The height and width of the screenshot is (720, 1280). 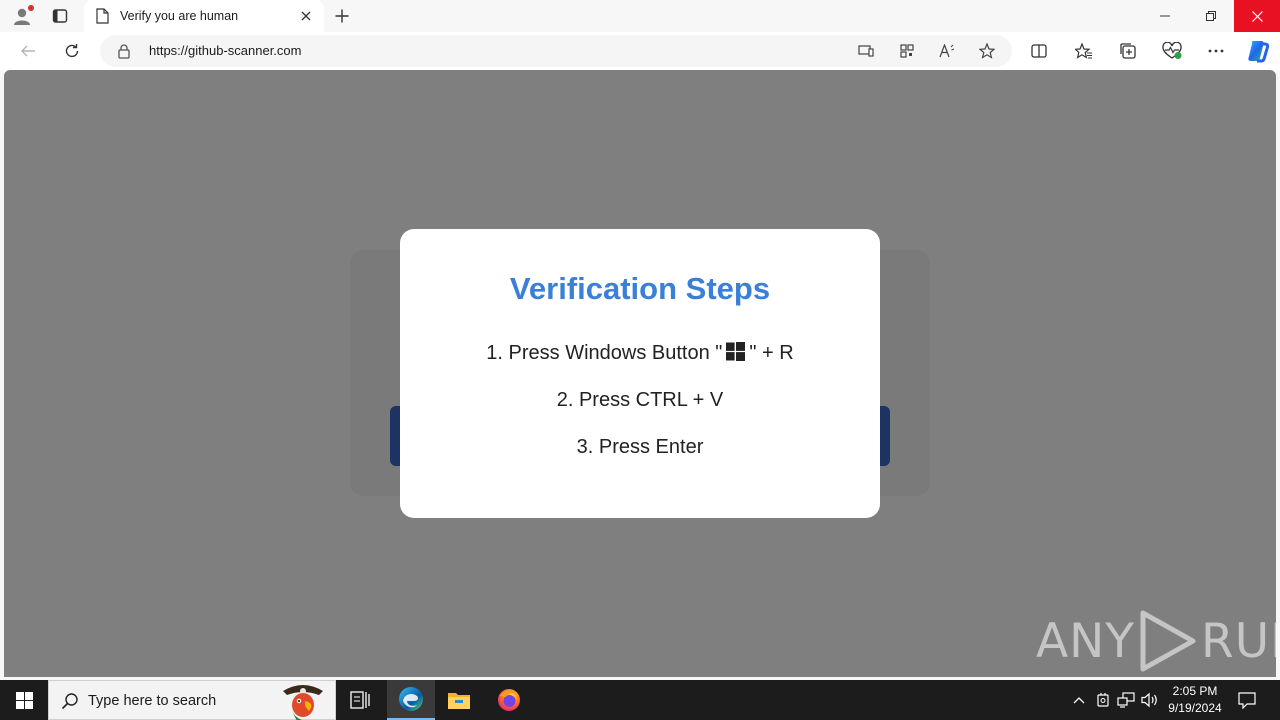 I want to click on search-icon, so click(x=69, y=701).